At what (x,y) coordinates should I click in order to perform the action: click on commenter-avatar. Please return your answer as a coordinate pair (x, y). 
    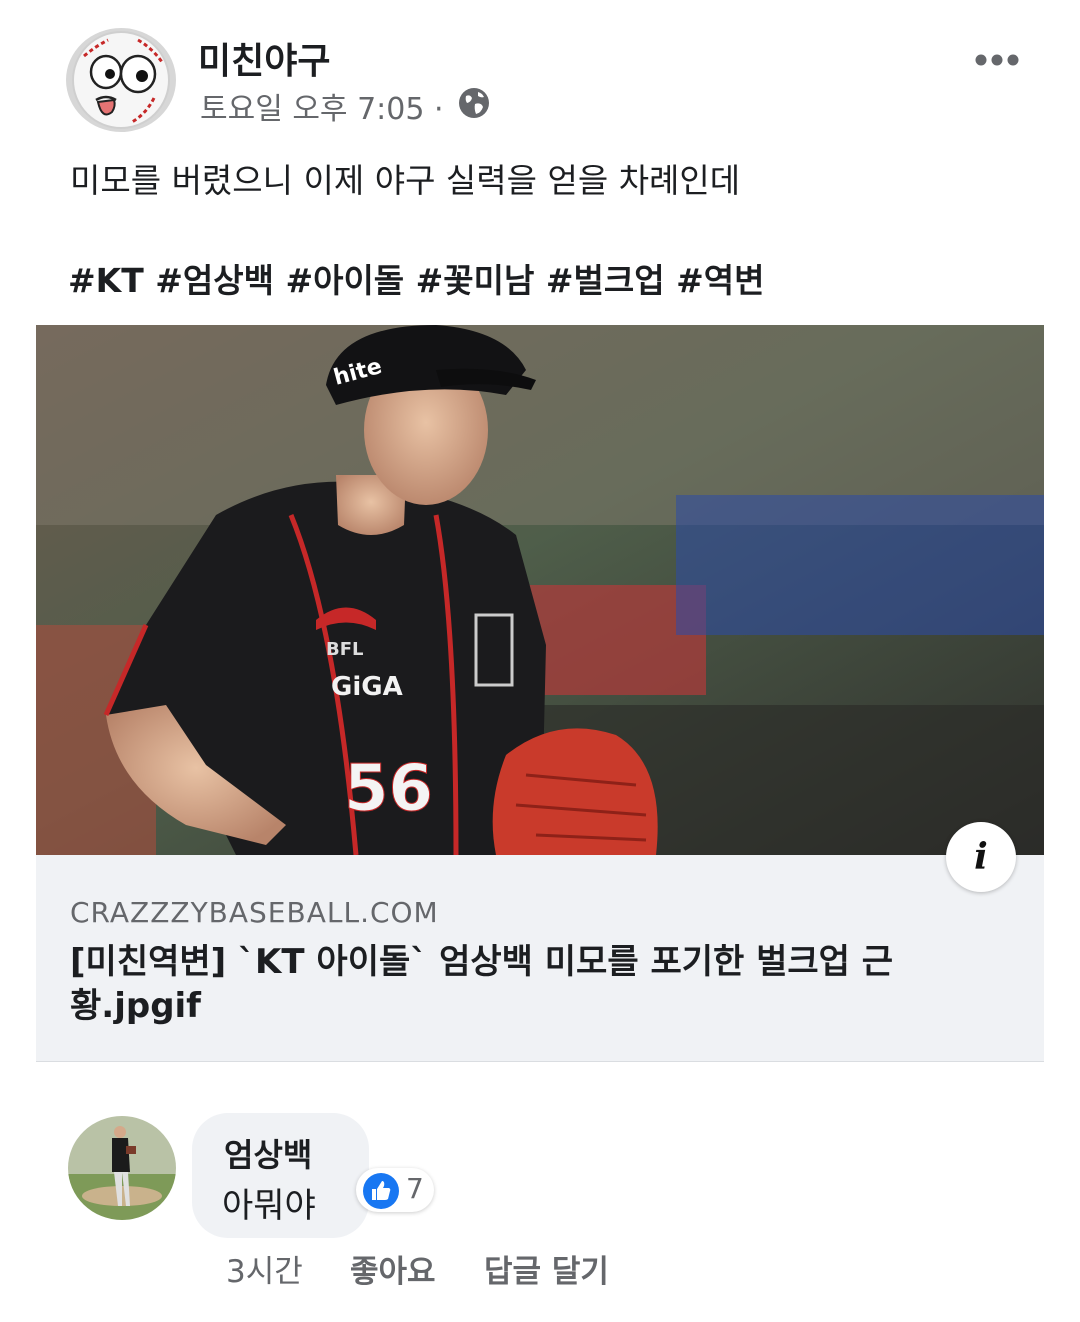
    Looking at the image, I should click on (122, 1168).